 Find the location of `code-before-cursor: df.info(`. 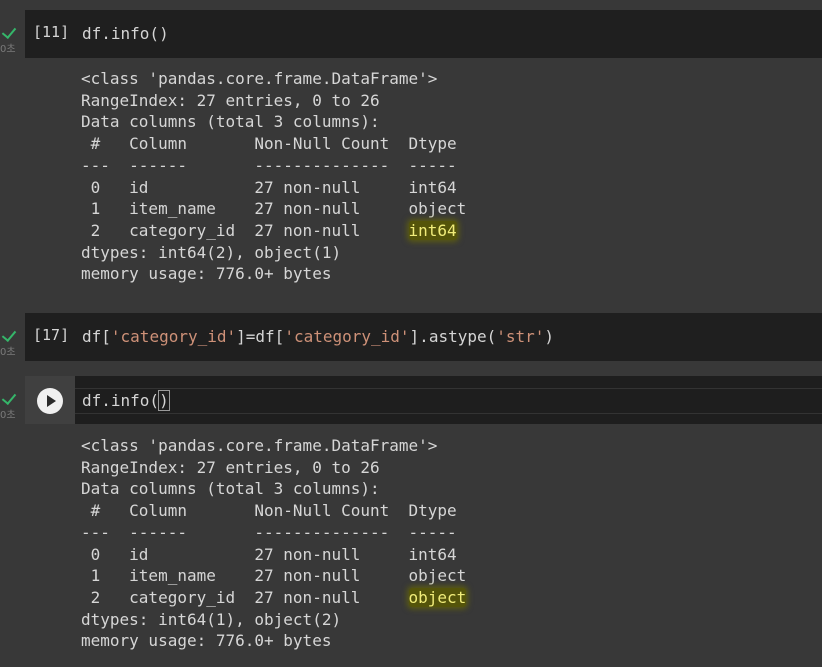

code-before-cursor: df.info( is located at coordinates (121, 400).